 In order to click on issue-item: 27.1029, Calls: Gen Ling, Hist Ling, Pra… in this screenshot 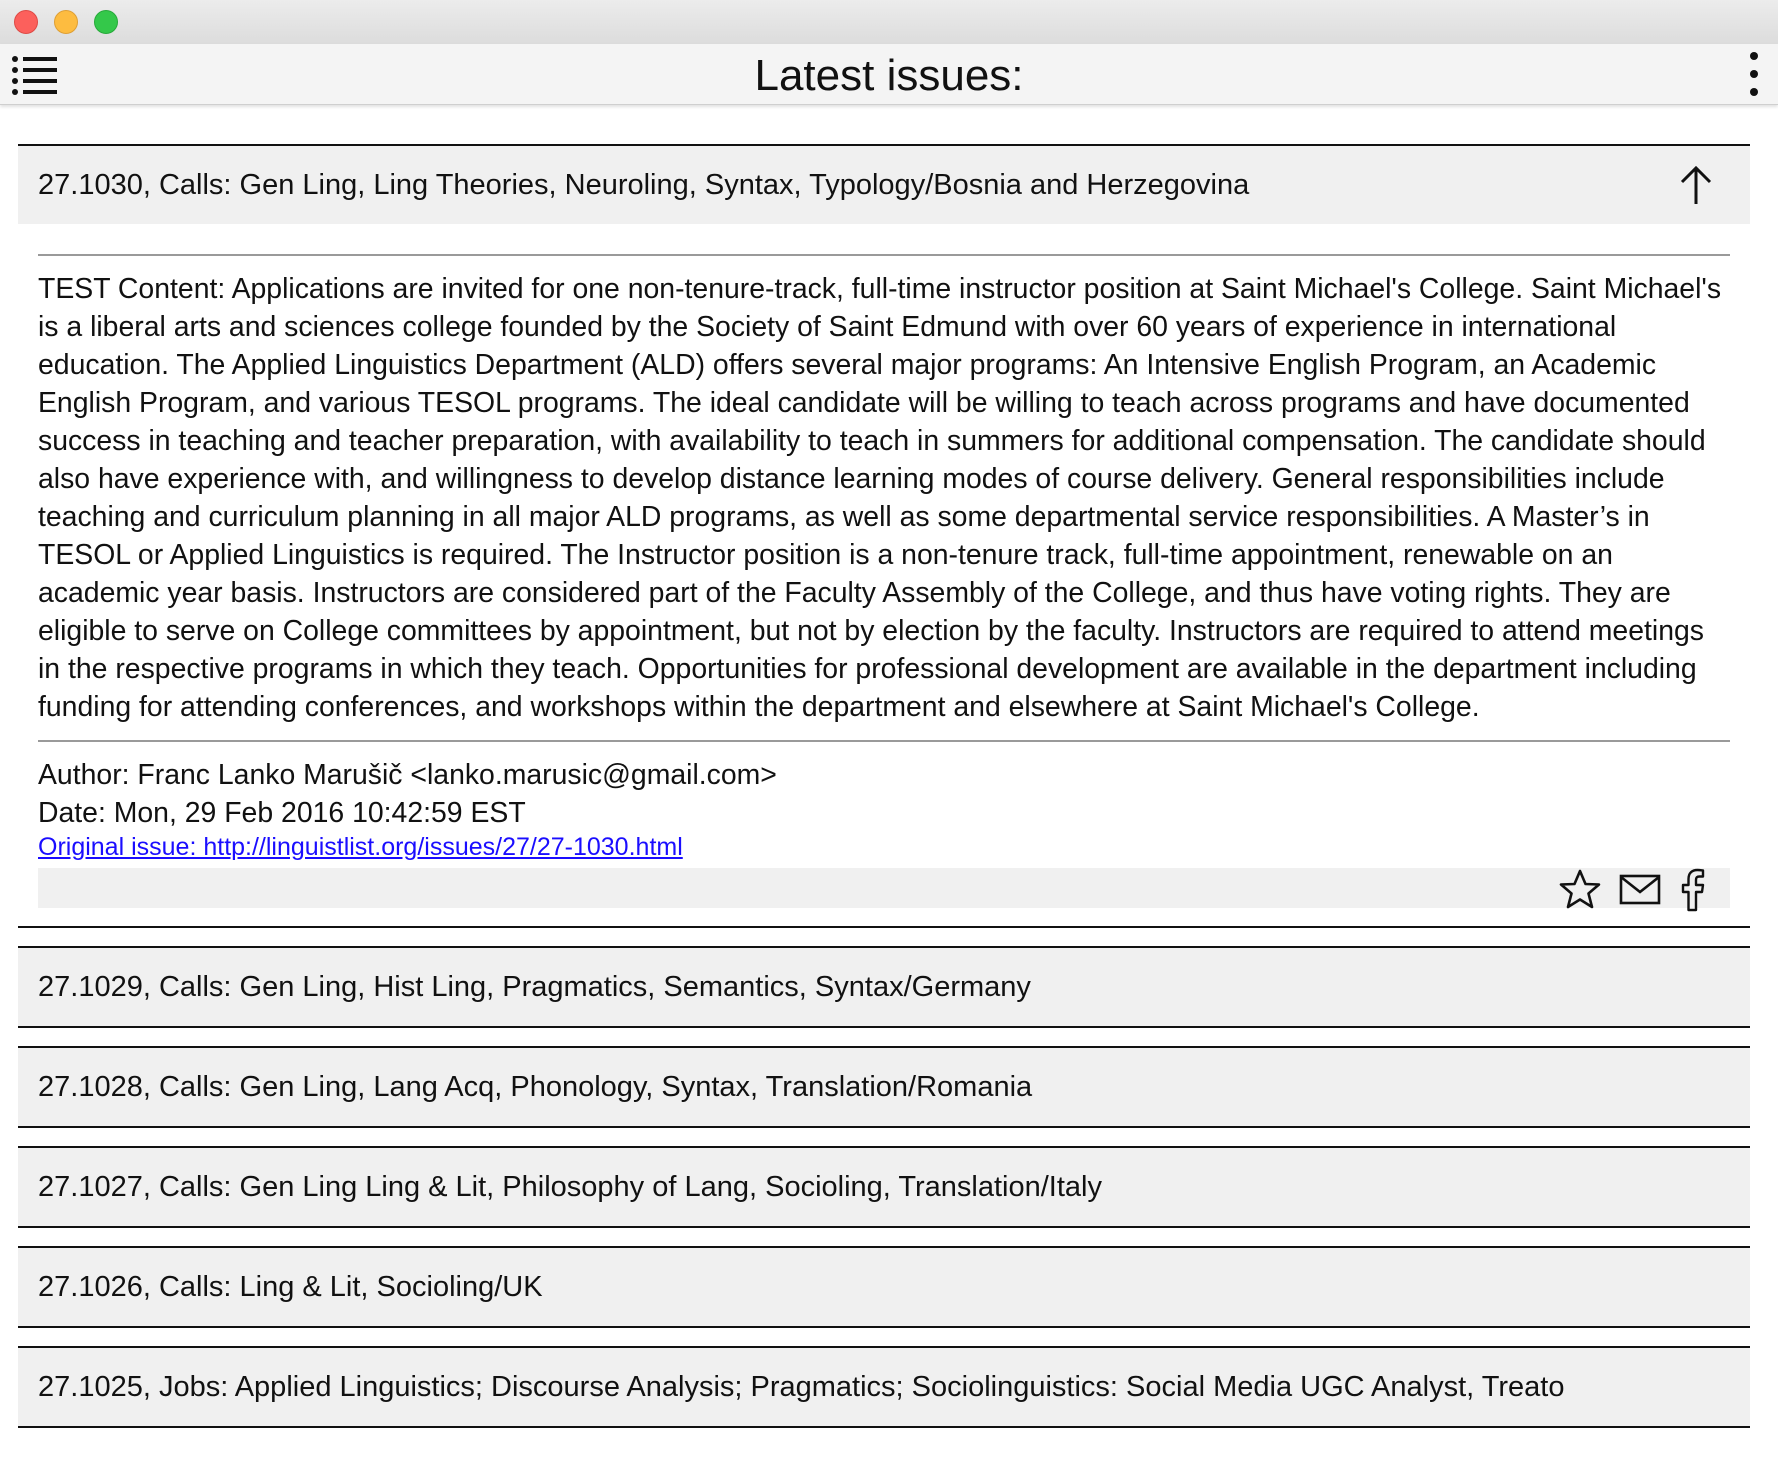, I will do `click(884, 987)`.